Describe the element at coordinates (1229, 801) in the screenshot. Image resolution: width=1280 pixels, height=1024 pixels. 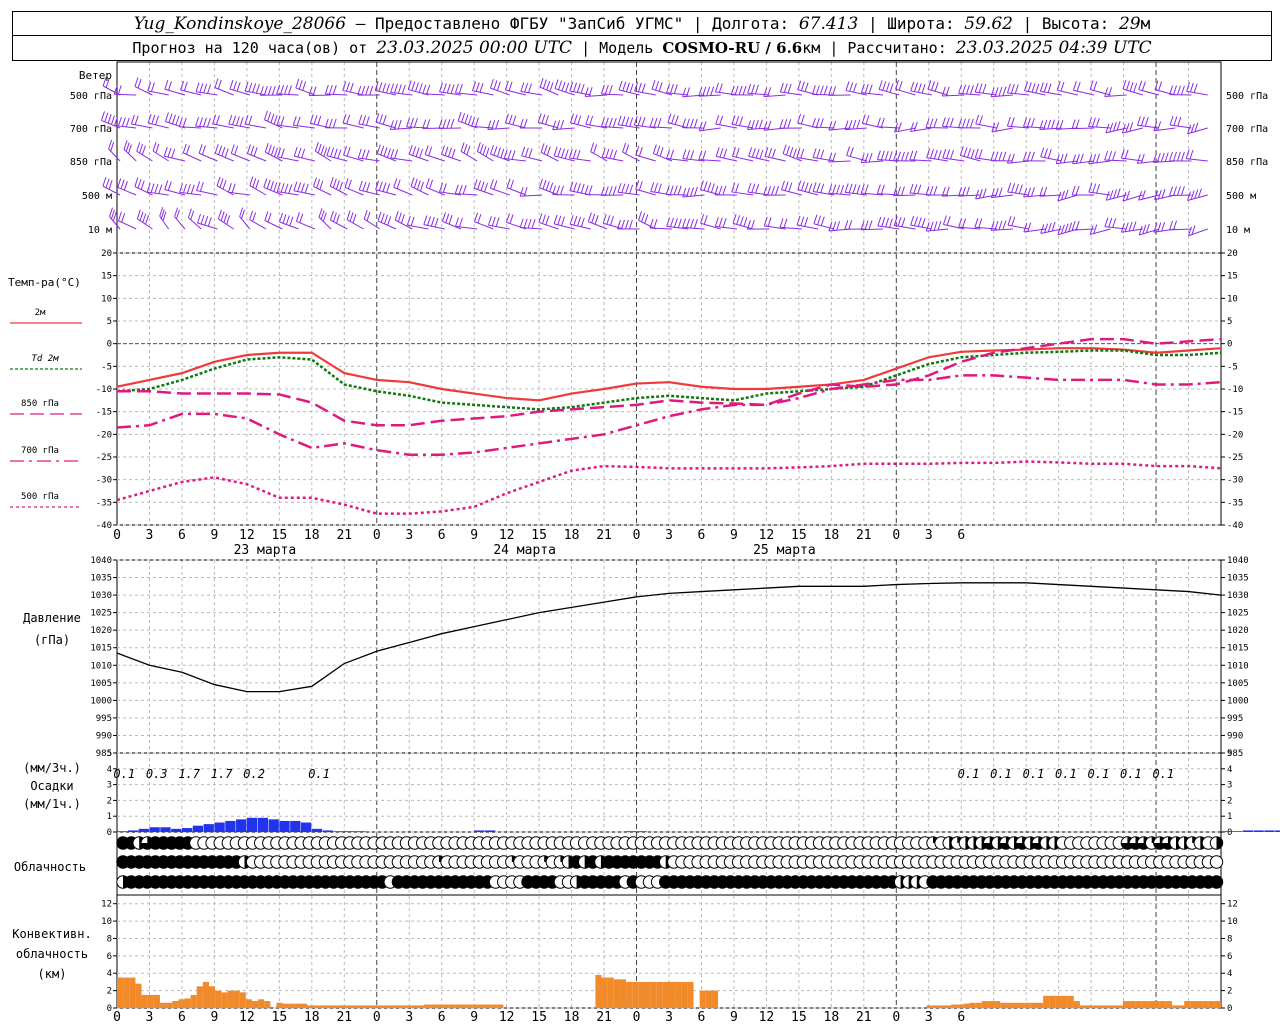
I see `precipitation-tick-label-right: 2` at that location.